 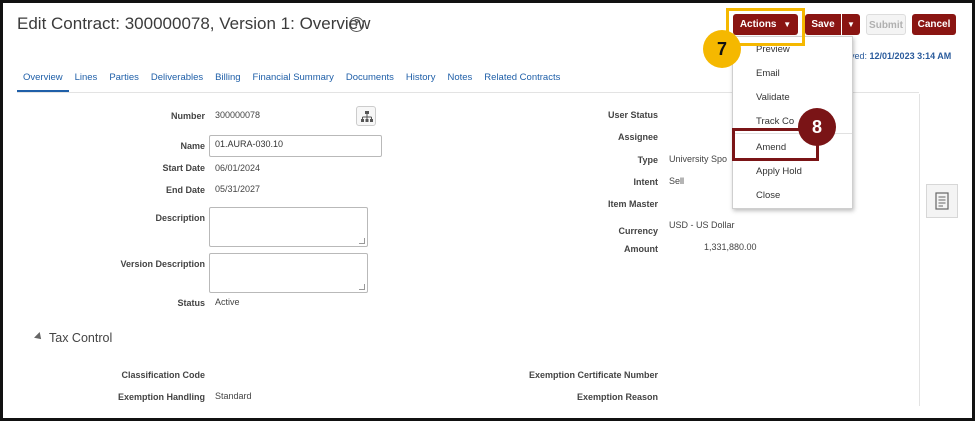 I want to click on hierarchy-glyph, so click(x=367, y=116).